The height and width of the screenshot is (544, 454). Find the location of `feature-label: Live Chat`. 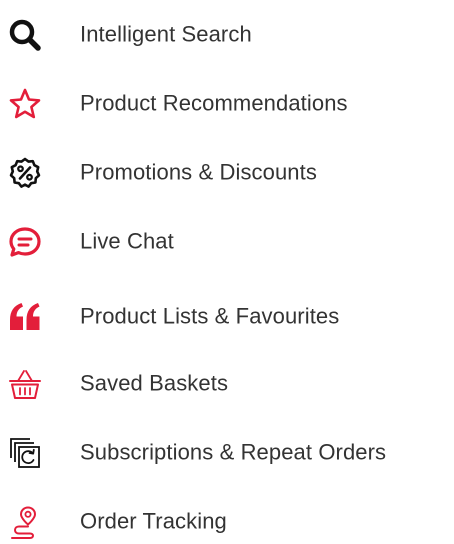

feature-label: Live Chat is located at coordinates (127, 241).